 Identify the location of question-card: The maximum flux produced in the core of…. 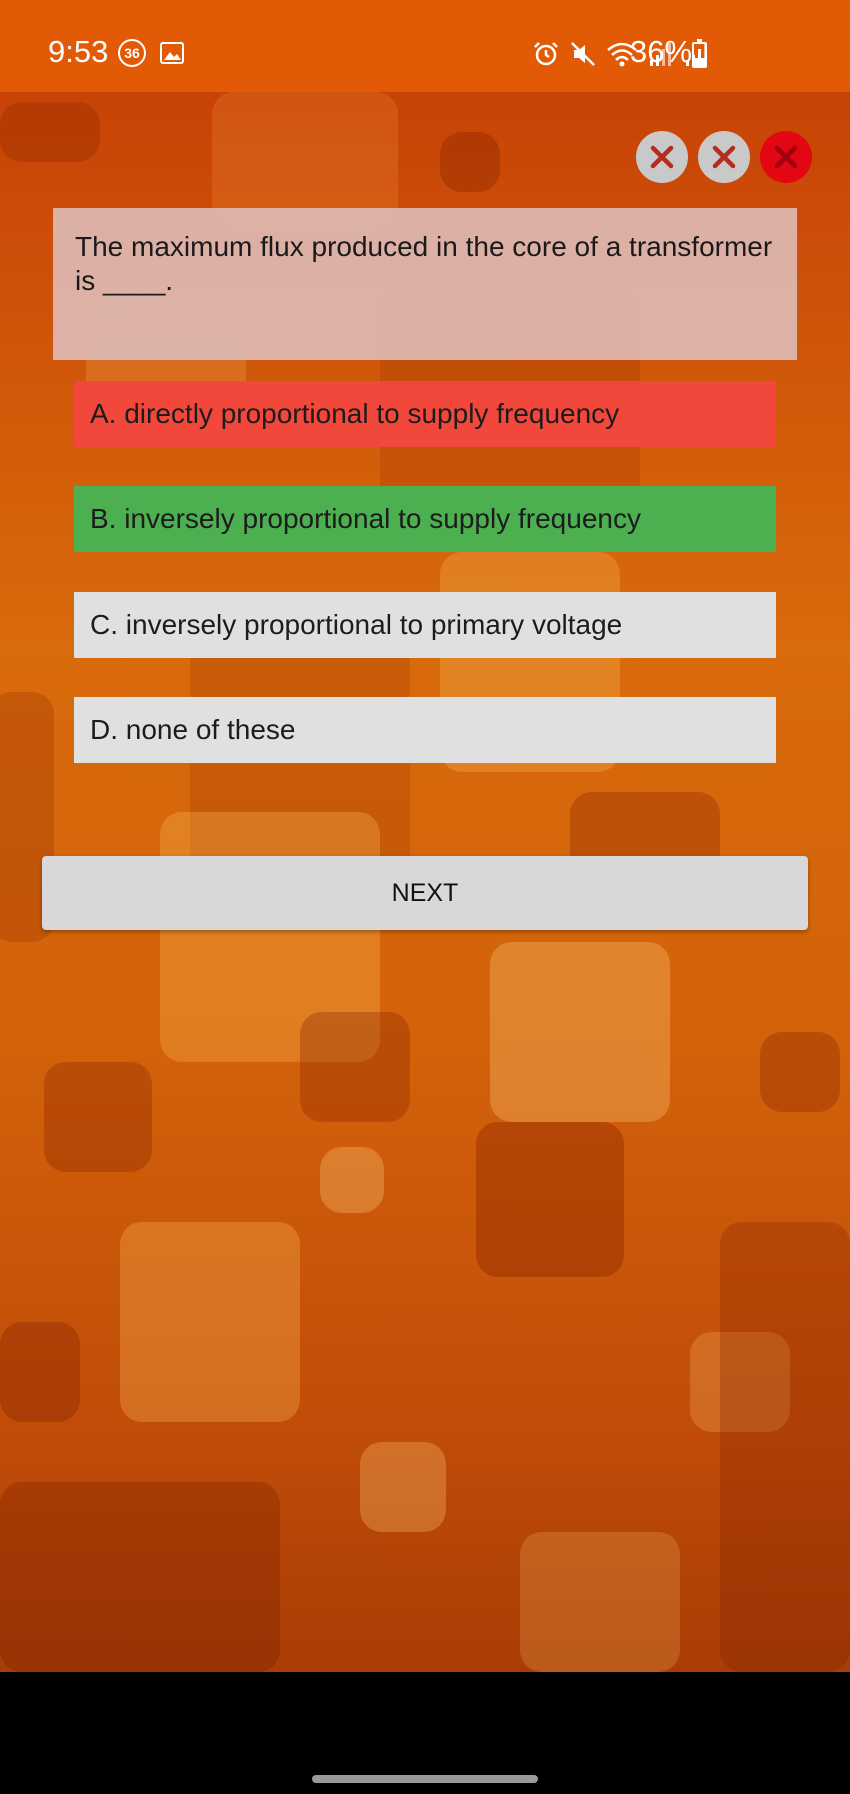
(425, 284).